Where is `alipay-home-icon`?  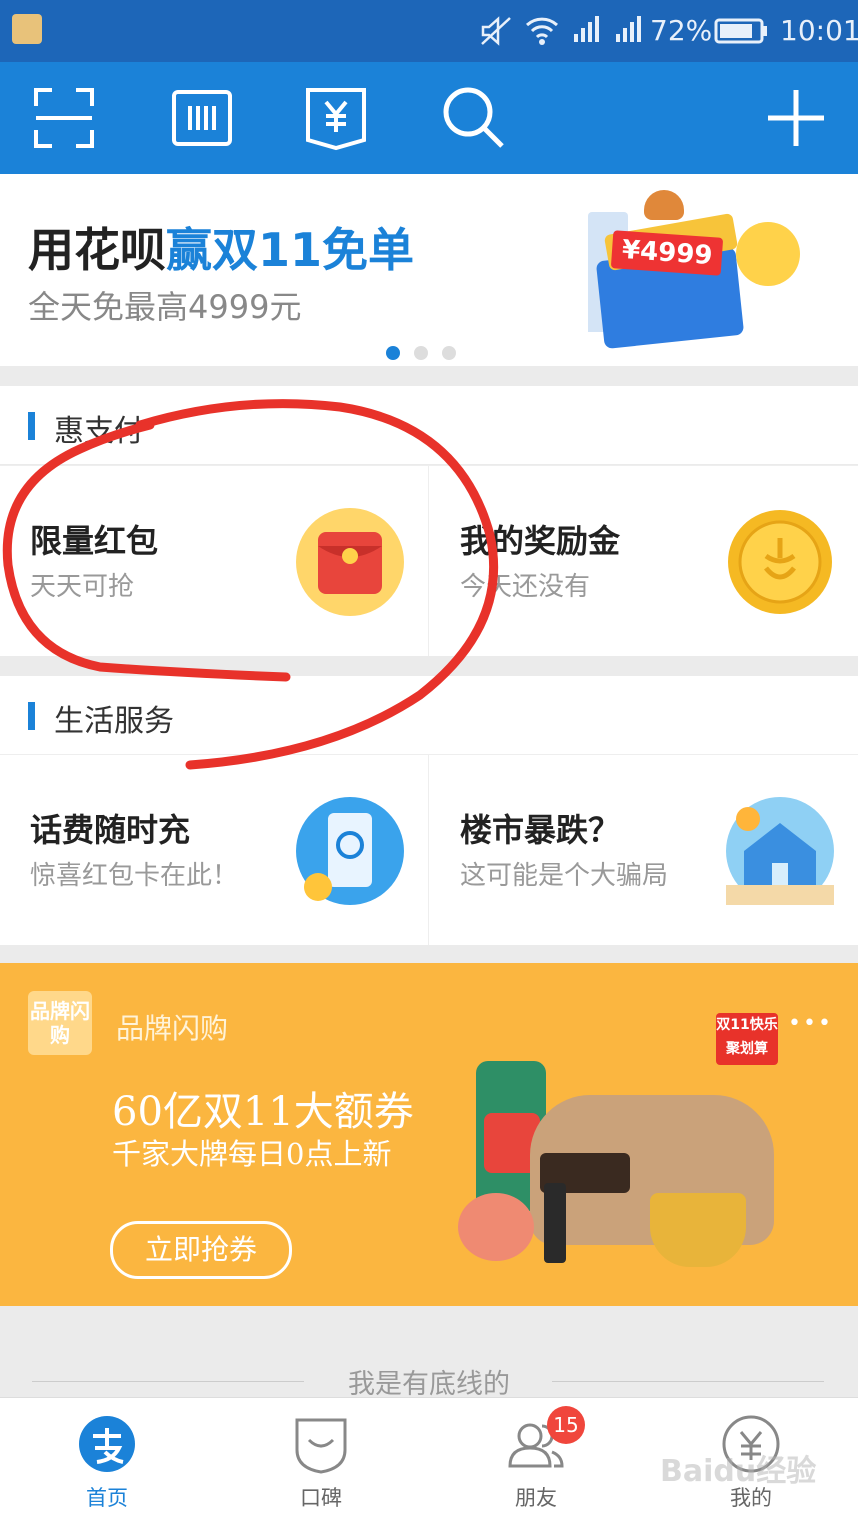 alipay-home-icon is located at coordinates (107, 1444).